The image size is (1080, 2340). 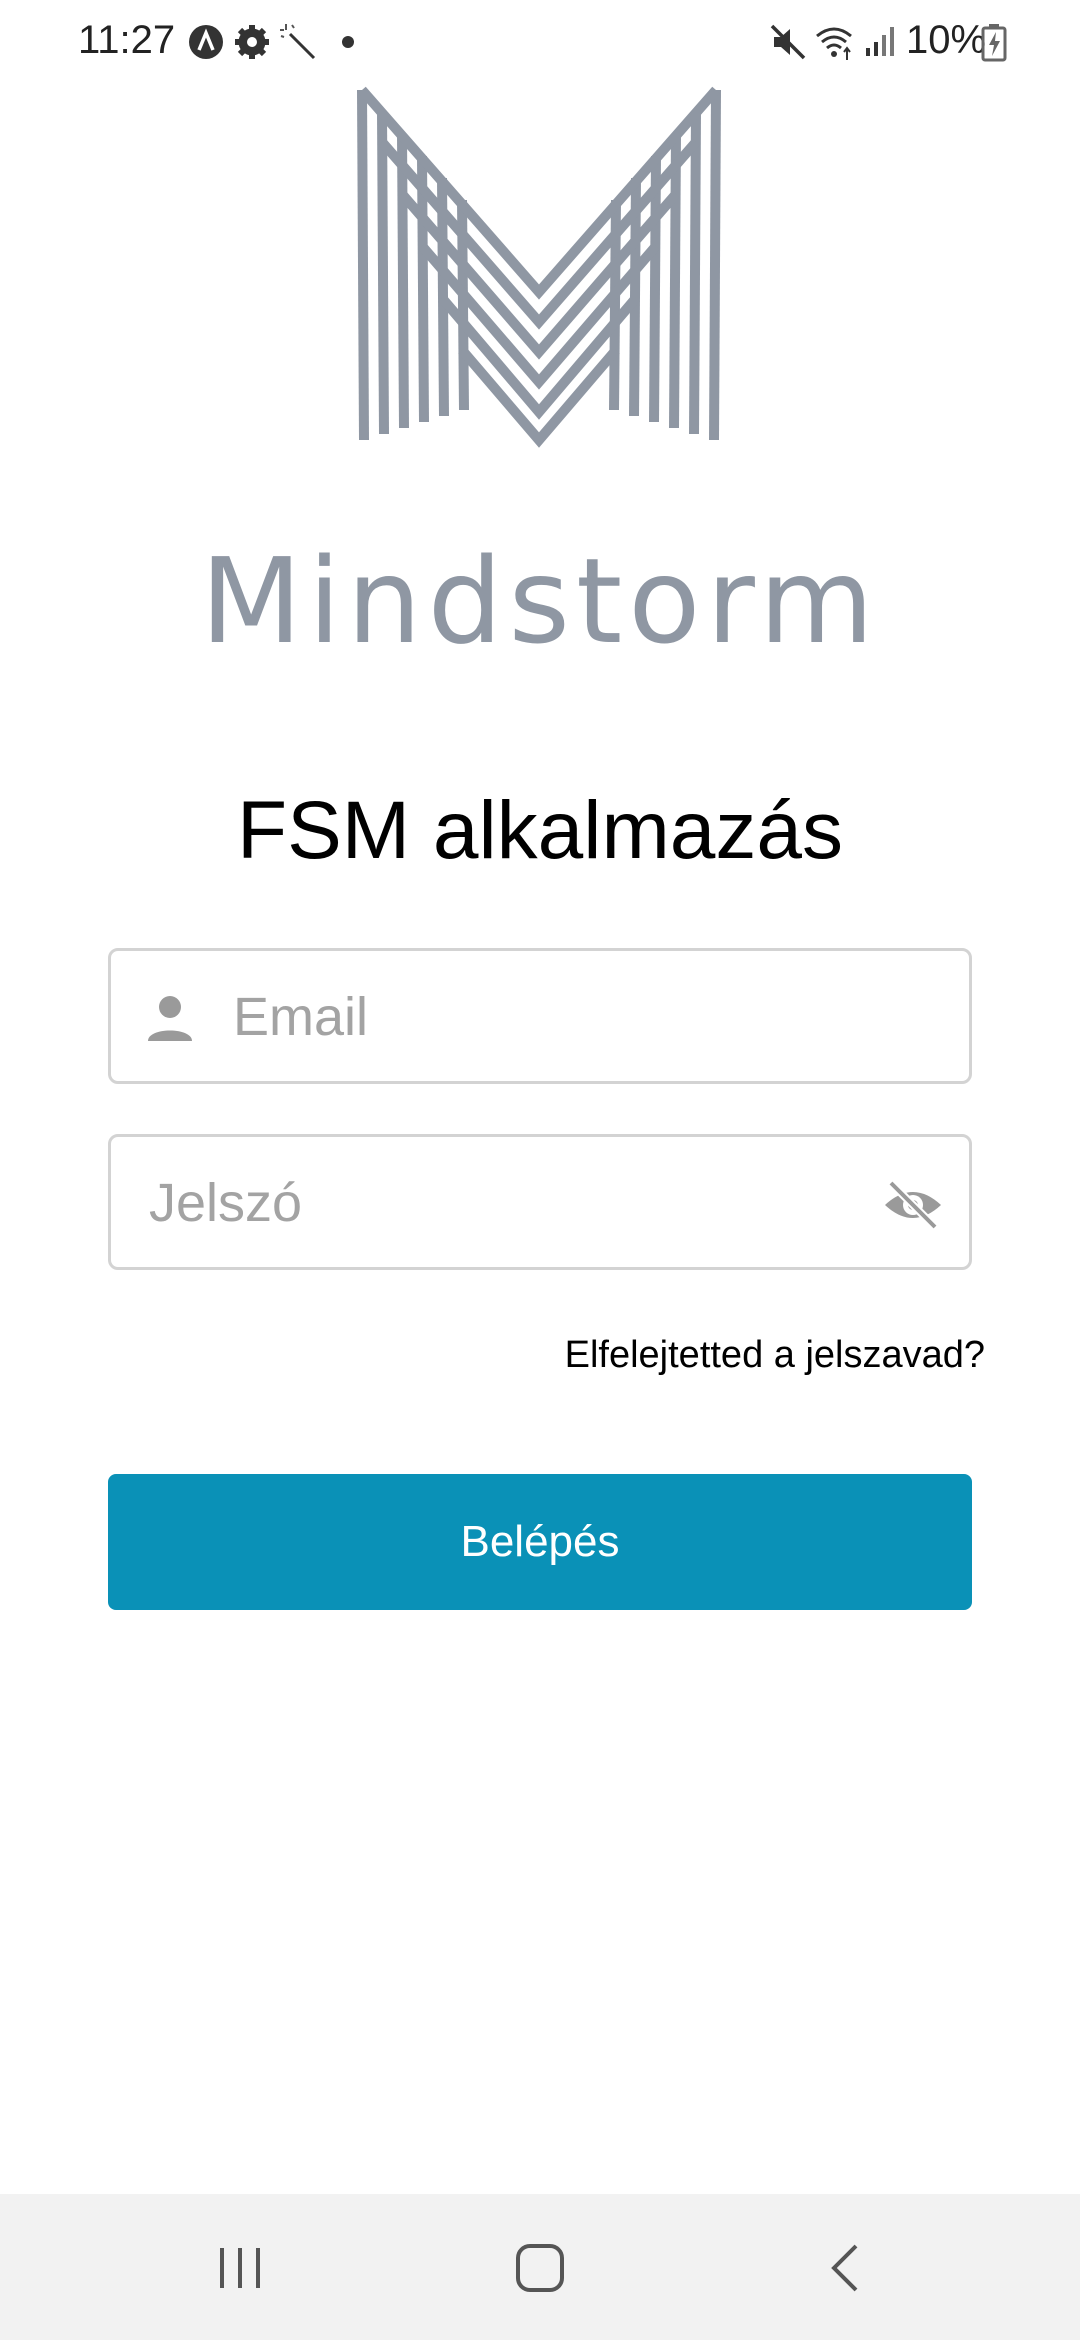 What do you see at coordinates (834, 43) in the screenshot?
I see `wifi-icon` at bounding box center [834, 43].